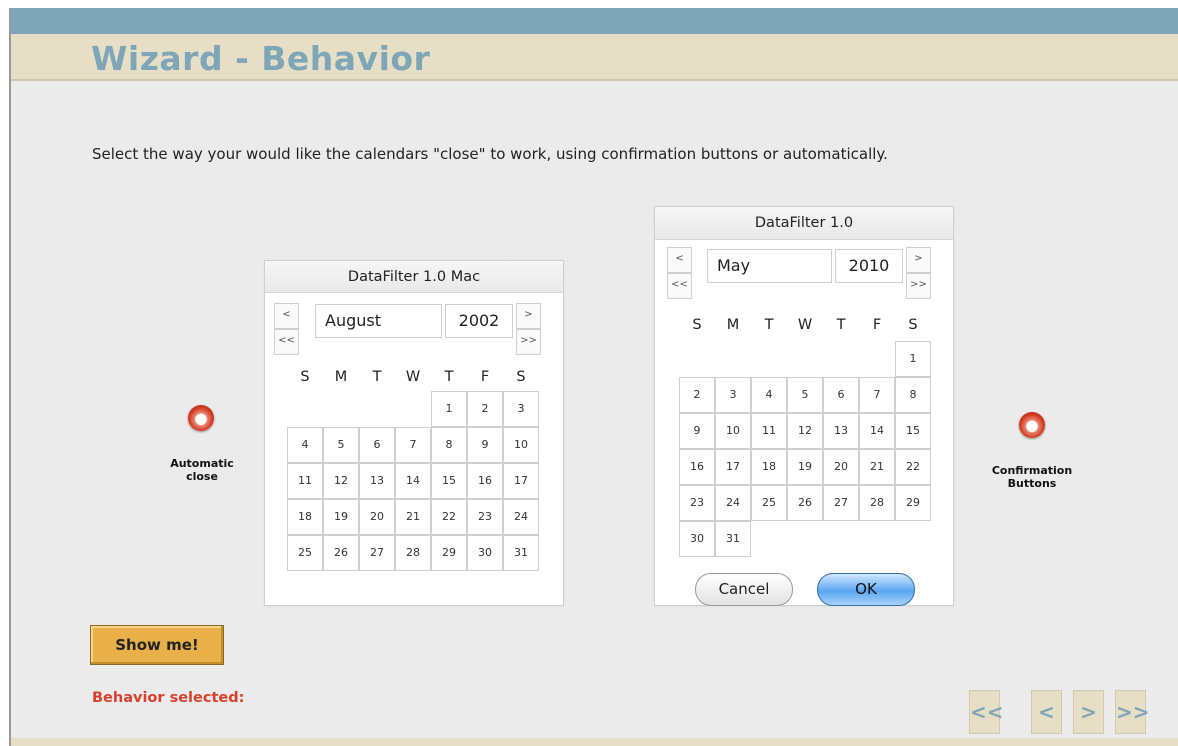 Image resolution: width=1178 pixels, height=746 pixels. Describe the element at coordinates (261, 58) in the screenshot. I see `page-title: Wizard - Behavior` at that location.